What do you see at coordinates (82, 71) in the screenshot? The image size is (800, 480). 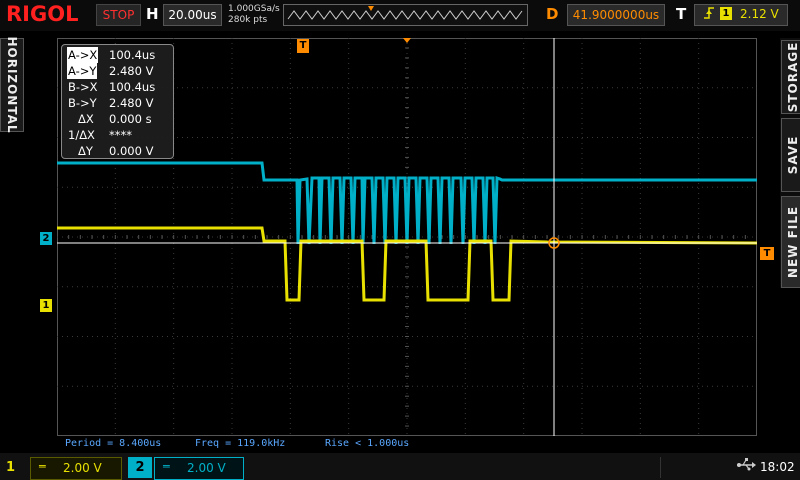 I see `cursor-label: A->Y` at bounding box center [82, 71].